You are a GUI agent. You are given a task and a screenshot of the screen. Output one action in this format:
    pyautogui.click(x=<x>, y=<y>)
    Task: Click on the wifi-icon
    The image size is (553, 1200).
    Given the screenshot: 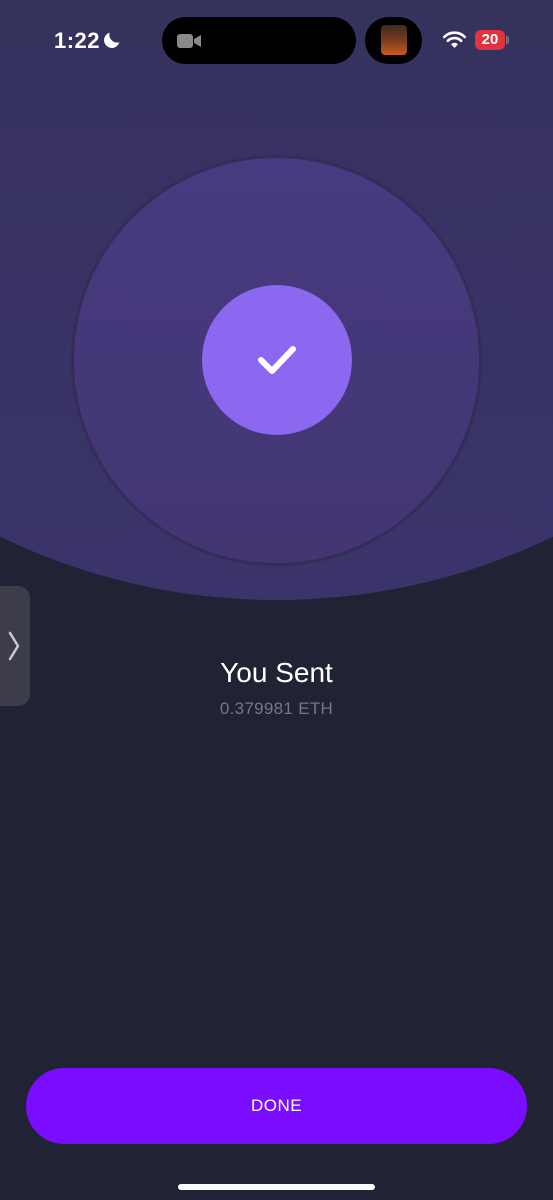 What is the action you would take?
    pyautogui.click(x=454, y=39)
    